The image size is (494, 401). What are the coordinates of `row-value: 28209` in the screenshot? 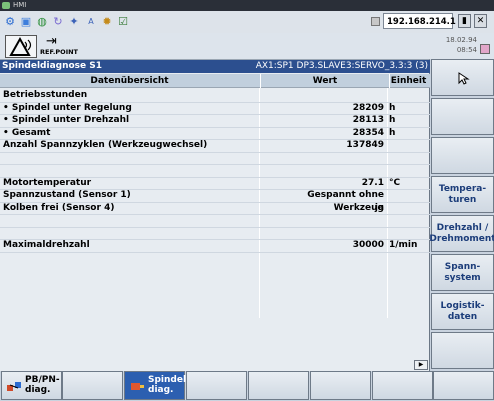 It's located at (368, 107).